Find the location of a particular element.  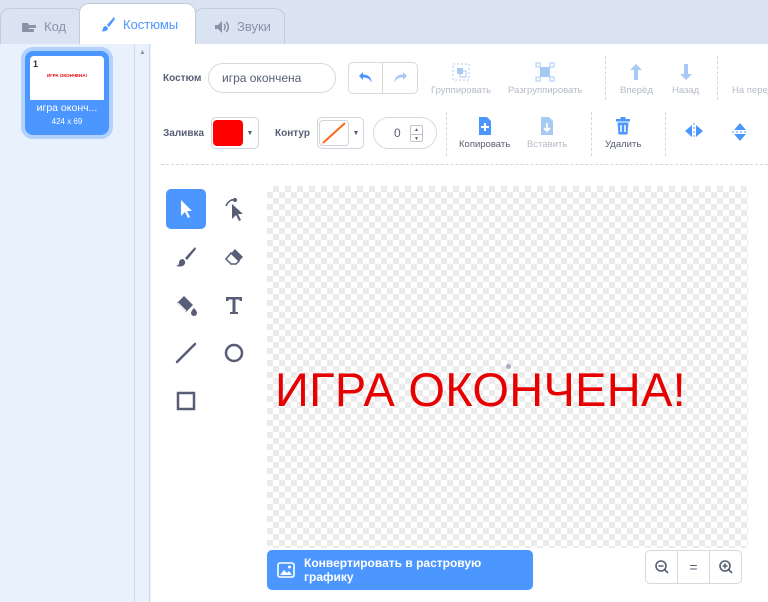

group-label: Группировать is located at coordinates (461, 90).